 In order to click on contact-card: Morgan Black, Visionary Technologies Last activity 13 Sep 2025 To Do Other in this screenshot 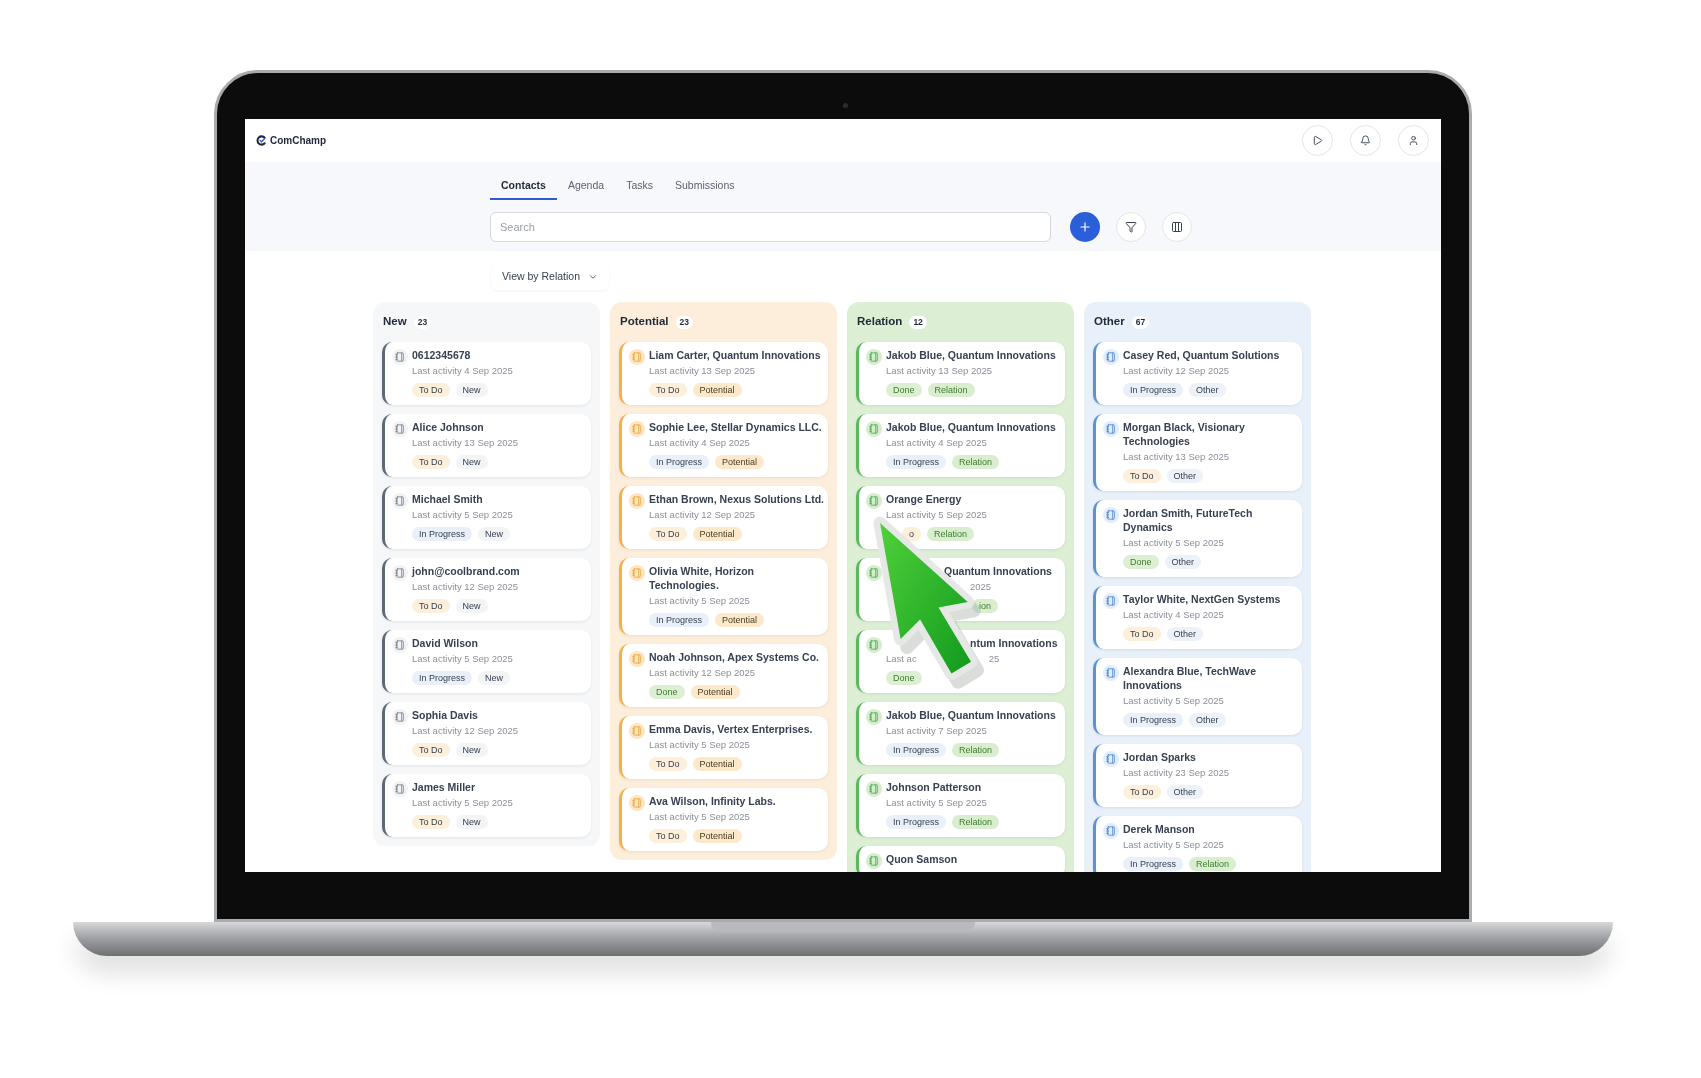, I will do `click(1197, 452)`.